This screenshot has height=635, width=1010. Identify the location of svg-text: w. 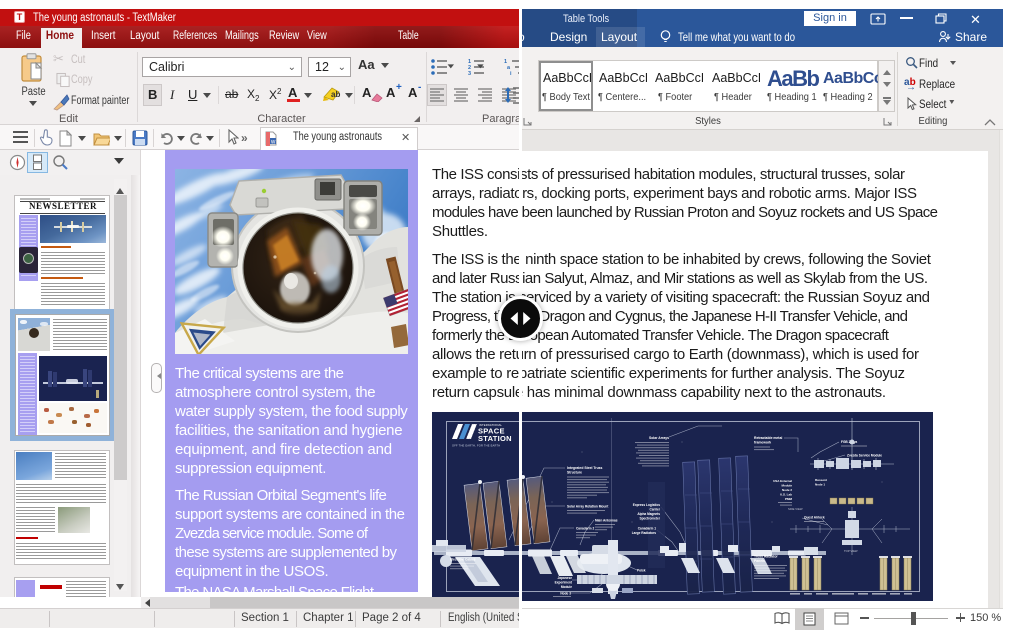
(273, 143).